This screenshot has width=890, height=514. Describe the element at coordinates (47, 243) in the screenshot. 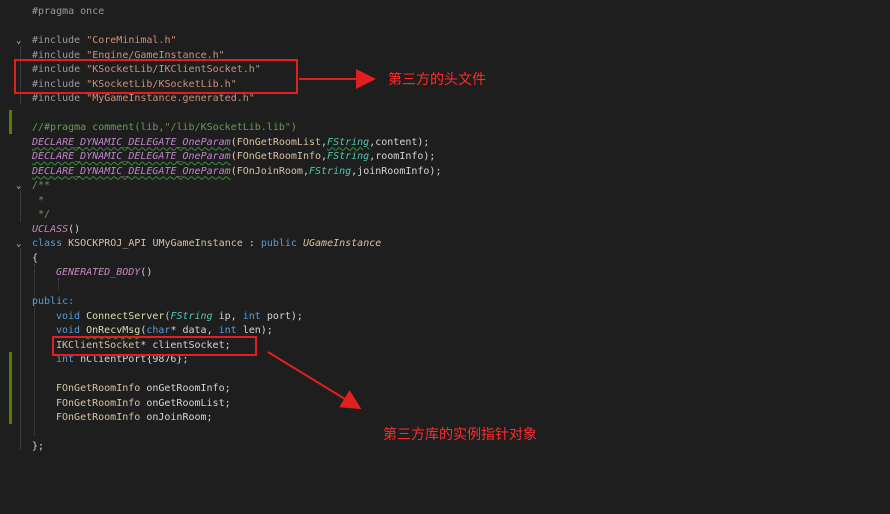

I see `class-keyword: class` at that location.